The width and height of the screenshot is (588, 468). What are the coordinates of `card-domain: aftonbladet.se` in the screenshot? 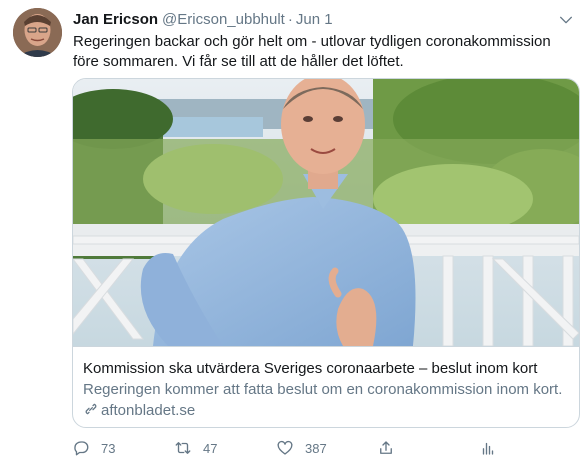 It's located at (139, 410).